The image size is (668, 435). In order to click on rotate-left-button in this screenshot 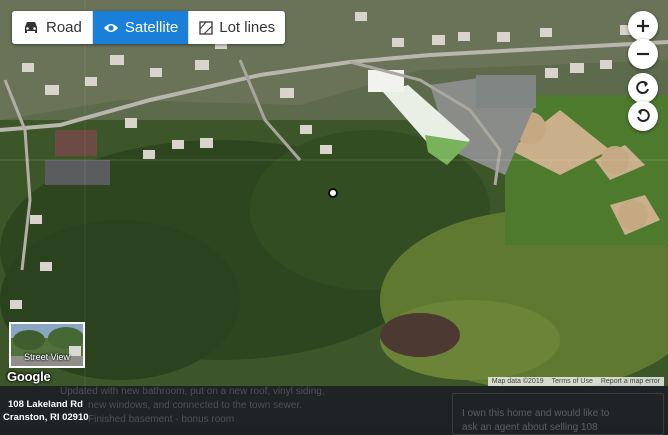, I will do `click(643, 88)`.